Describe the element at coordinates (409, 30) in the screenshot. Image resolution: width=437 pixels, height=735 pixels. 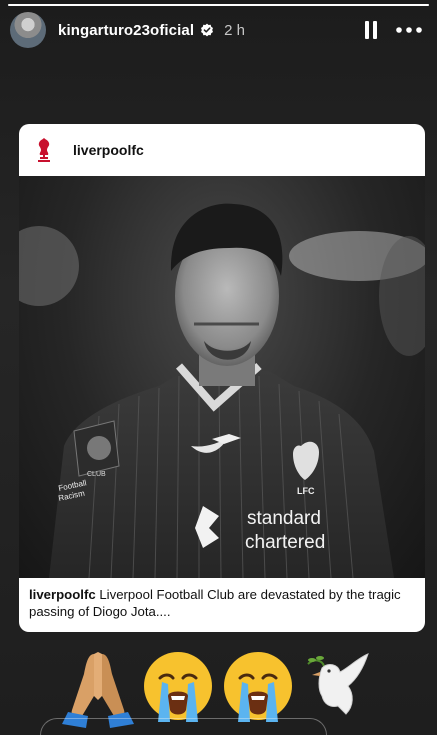
I see `more-options-icon` at that location.